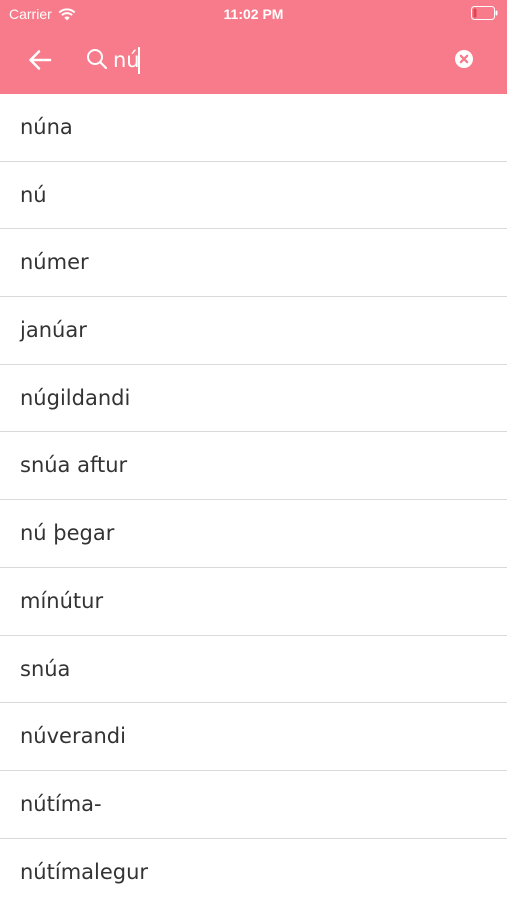  I want to click on list-item: nú þegar, so click(253, 534).